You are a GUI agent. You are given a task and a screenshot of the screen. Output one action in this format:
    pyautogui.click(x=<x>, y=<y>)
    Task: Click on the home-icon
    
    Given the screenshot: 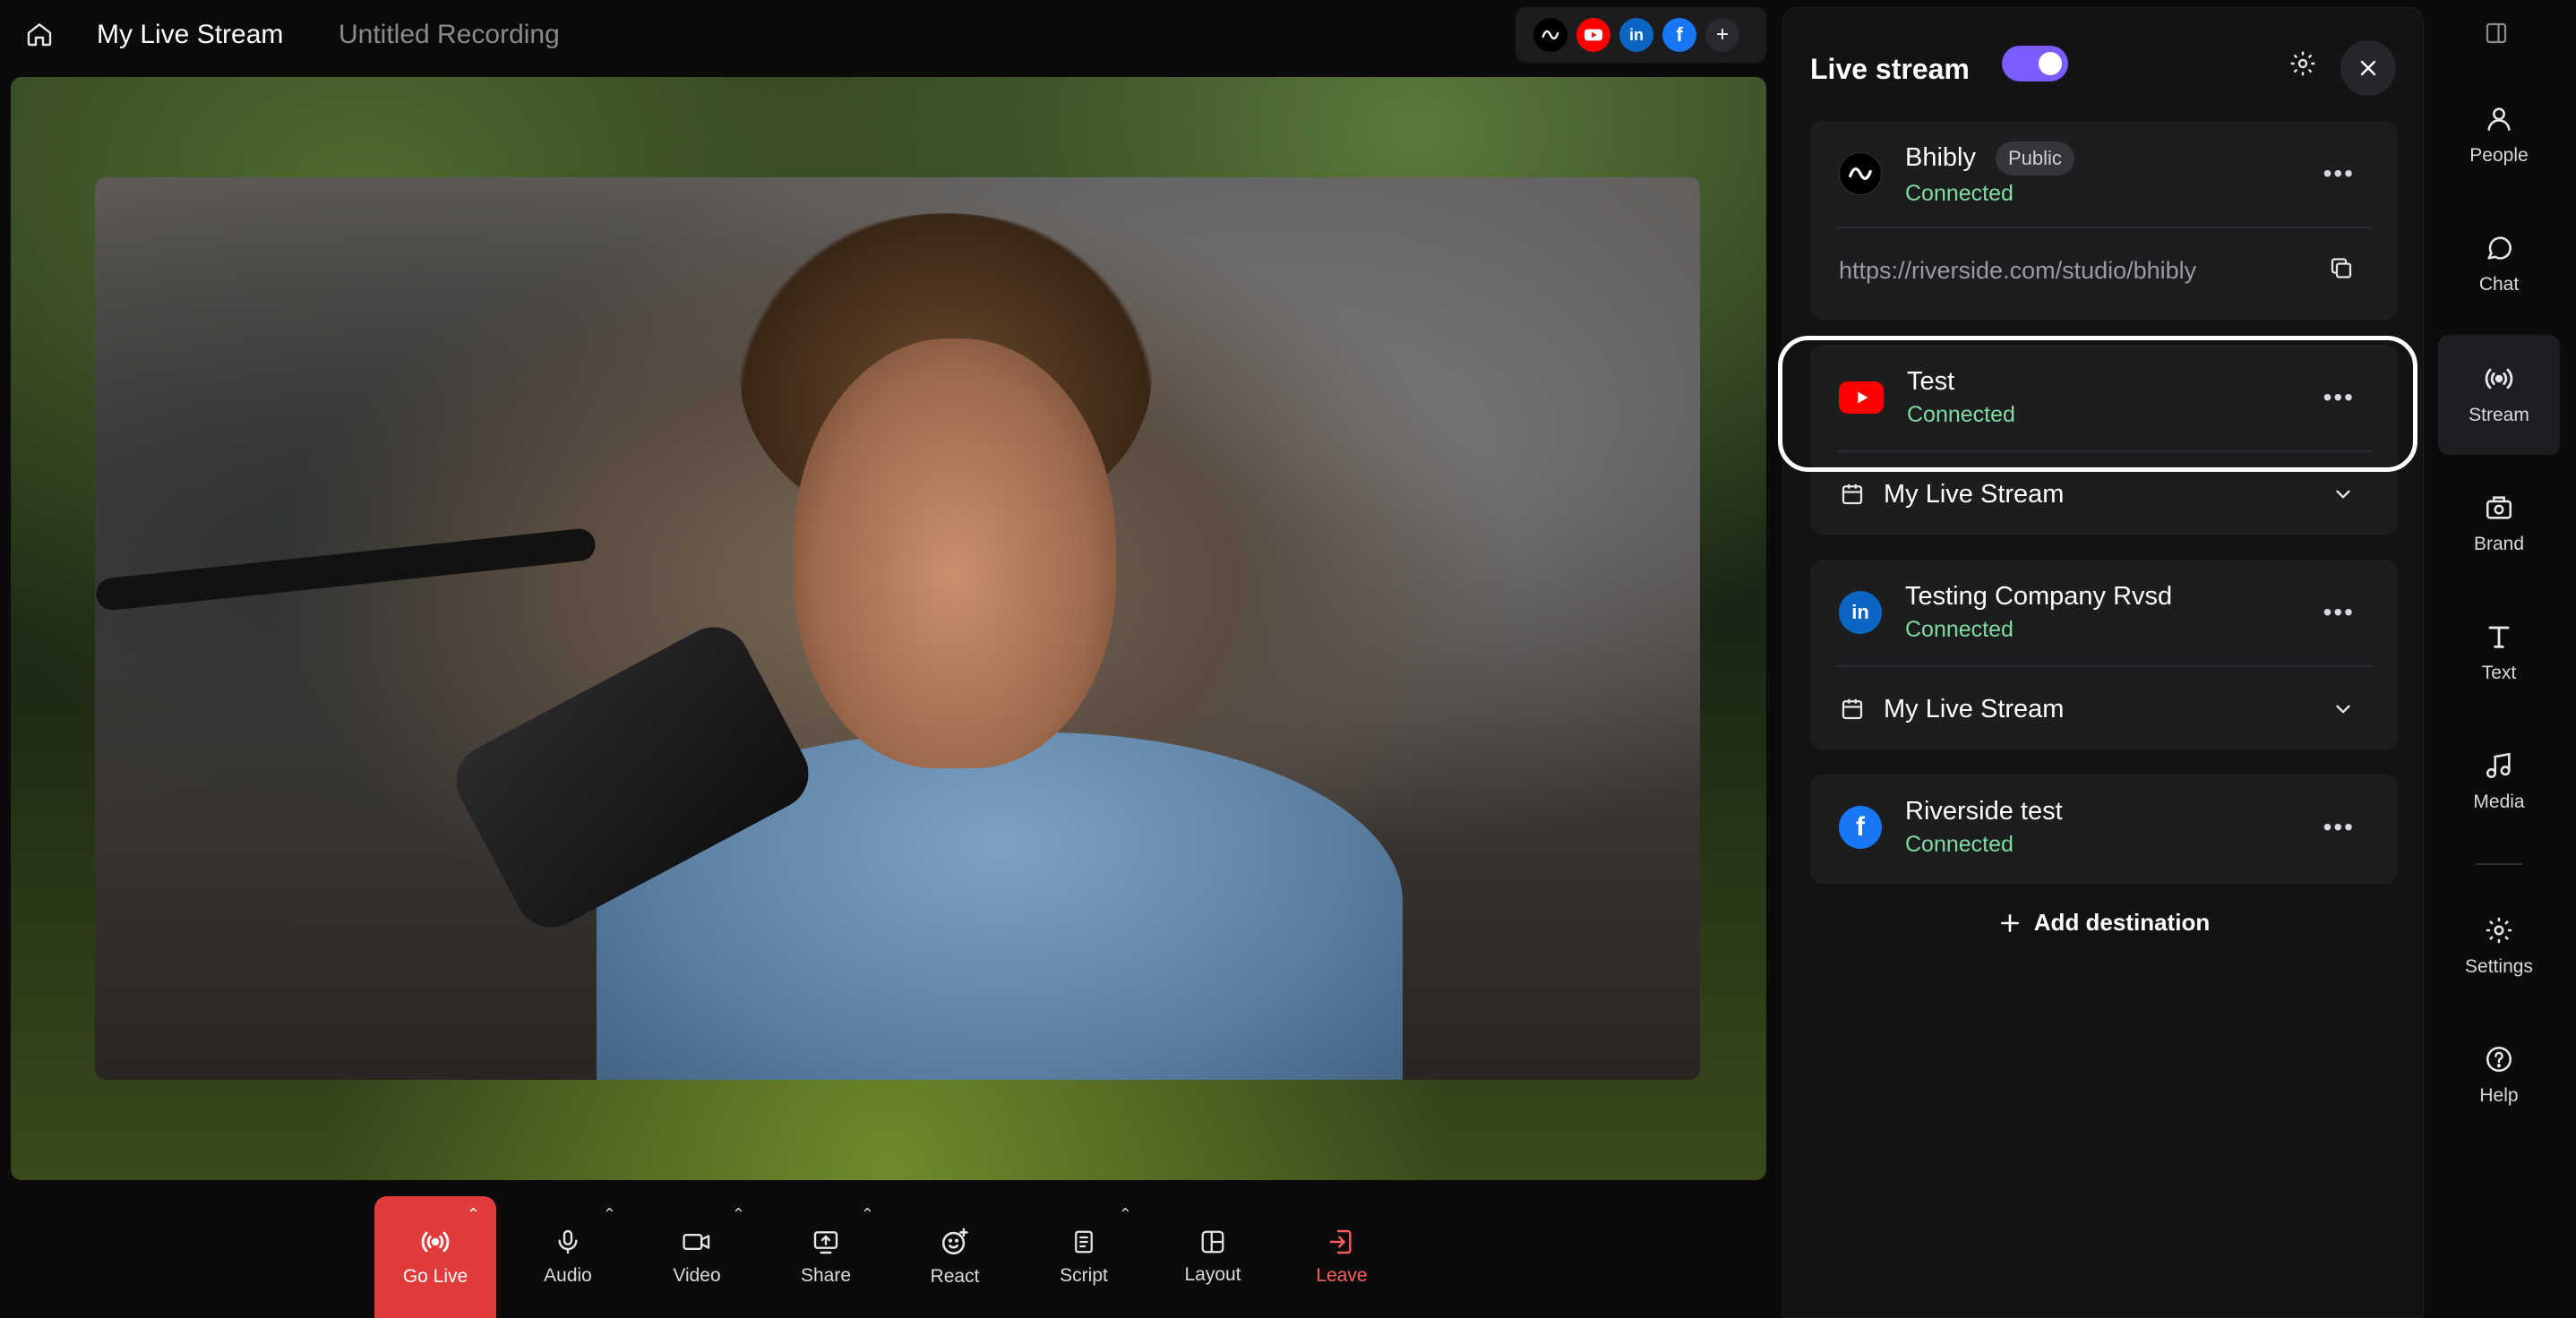 What is the action you would take?
    pyautogui.click(x=39, y=35)
    